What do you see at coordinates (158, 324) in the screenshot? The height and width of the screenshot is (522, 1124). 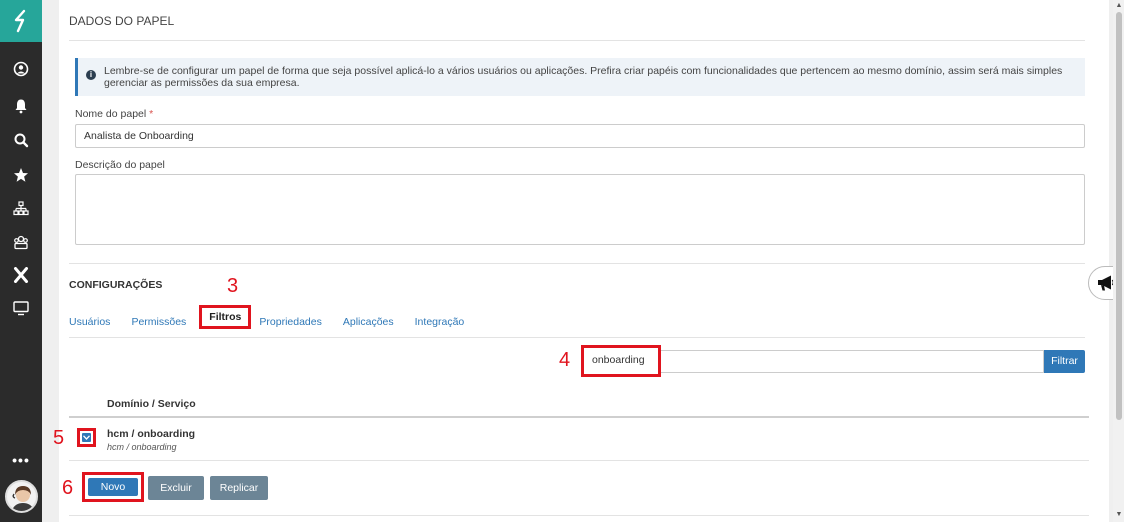 I see `tab-permissoes: Permissões` at bounding box center [158, 324].